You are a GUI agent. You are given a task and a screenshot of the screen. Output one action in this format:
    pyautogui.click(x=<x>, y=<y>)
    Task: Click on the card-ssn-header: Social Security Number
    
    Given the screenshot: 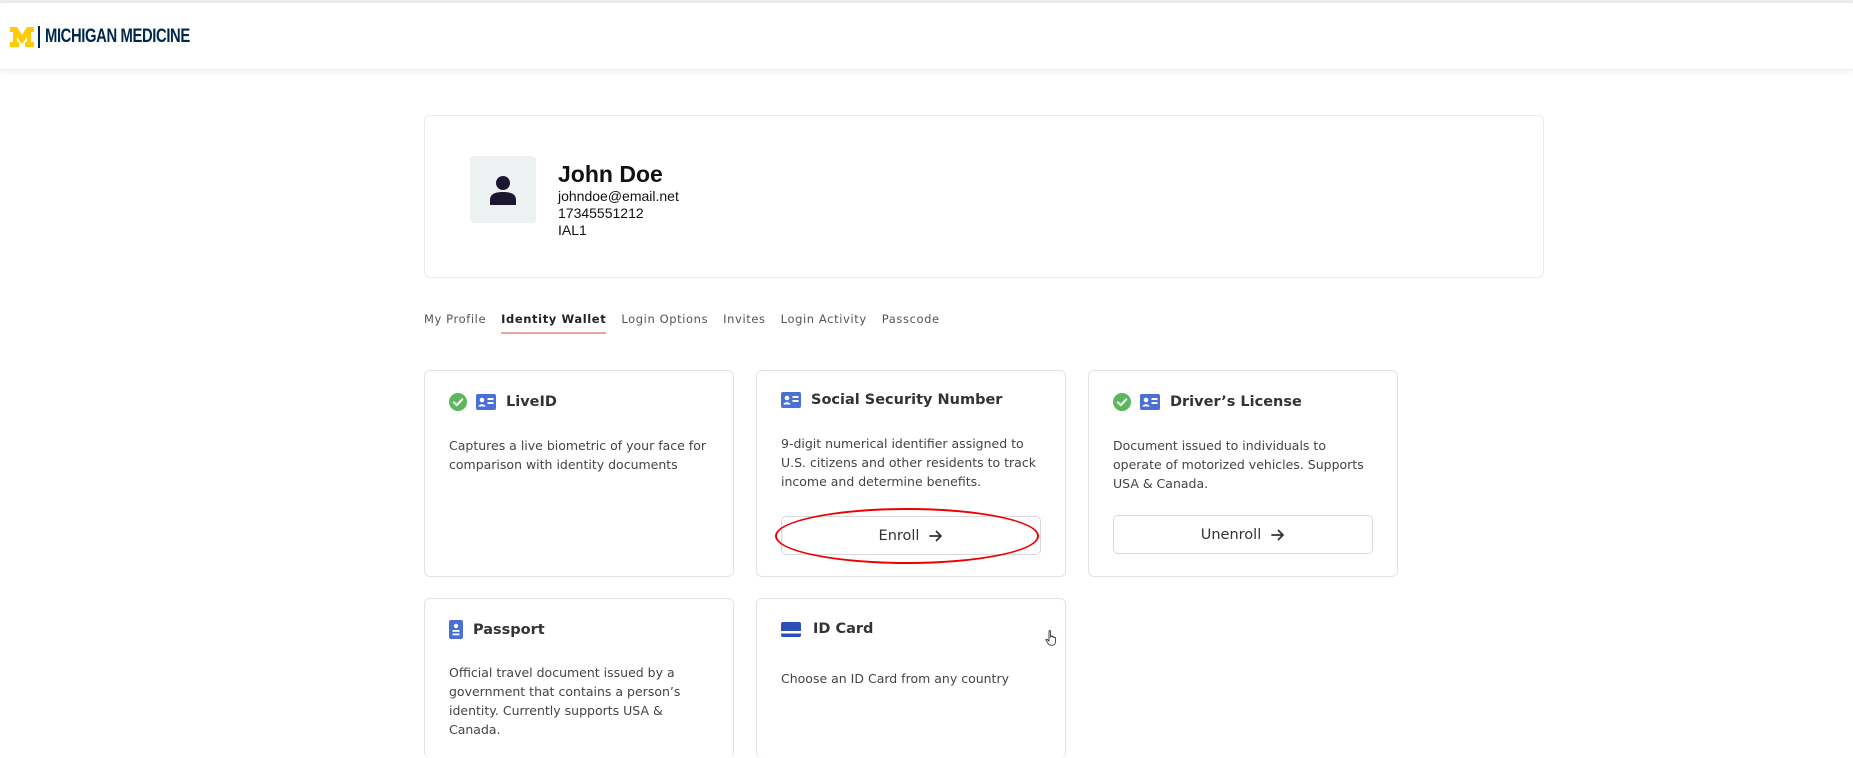 What is the action you would take?
    pyautogui.click(x=891, y=400)
    